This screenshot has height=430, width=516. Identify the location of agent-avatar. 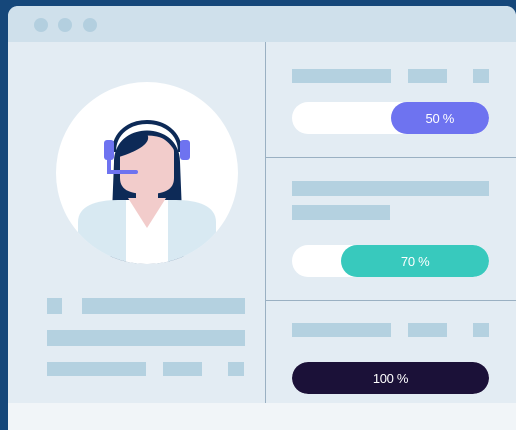
(147, 173).